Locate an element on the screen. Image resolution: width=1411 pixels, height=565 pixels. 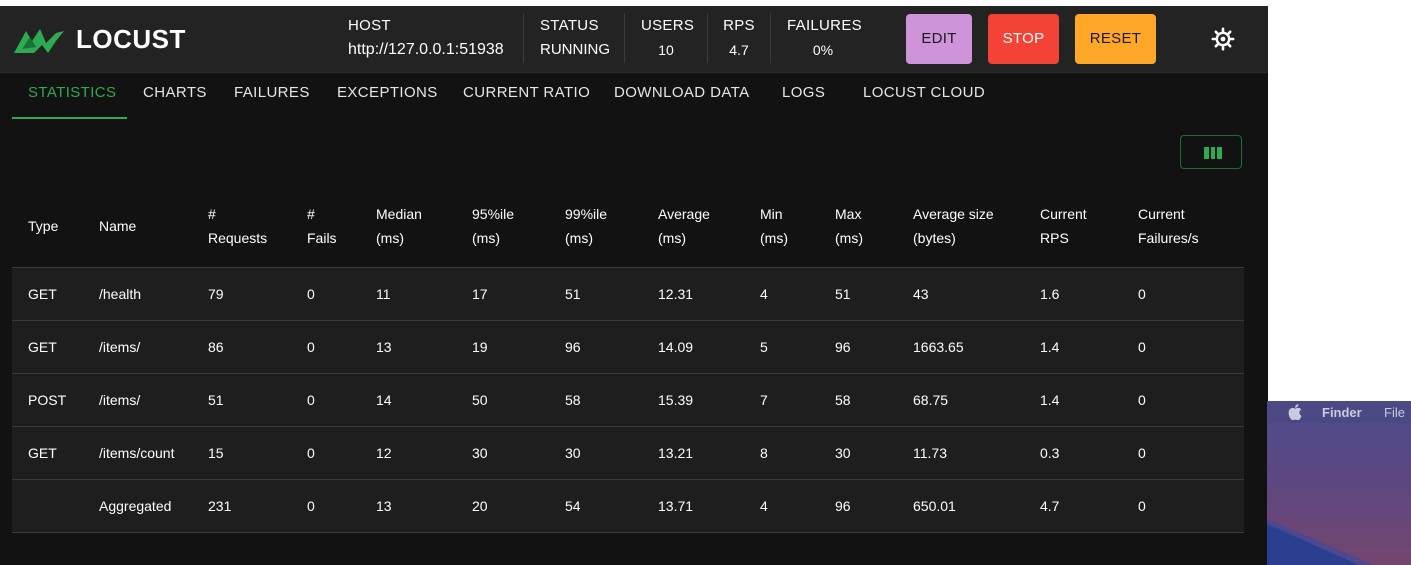
wallpaper-wave is located at coordinates (1321, 542).